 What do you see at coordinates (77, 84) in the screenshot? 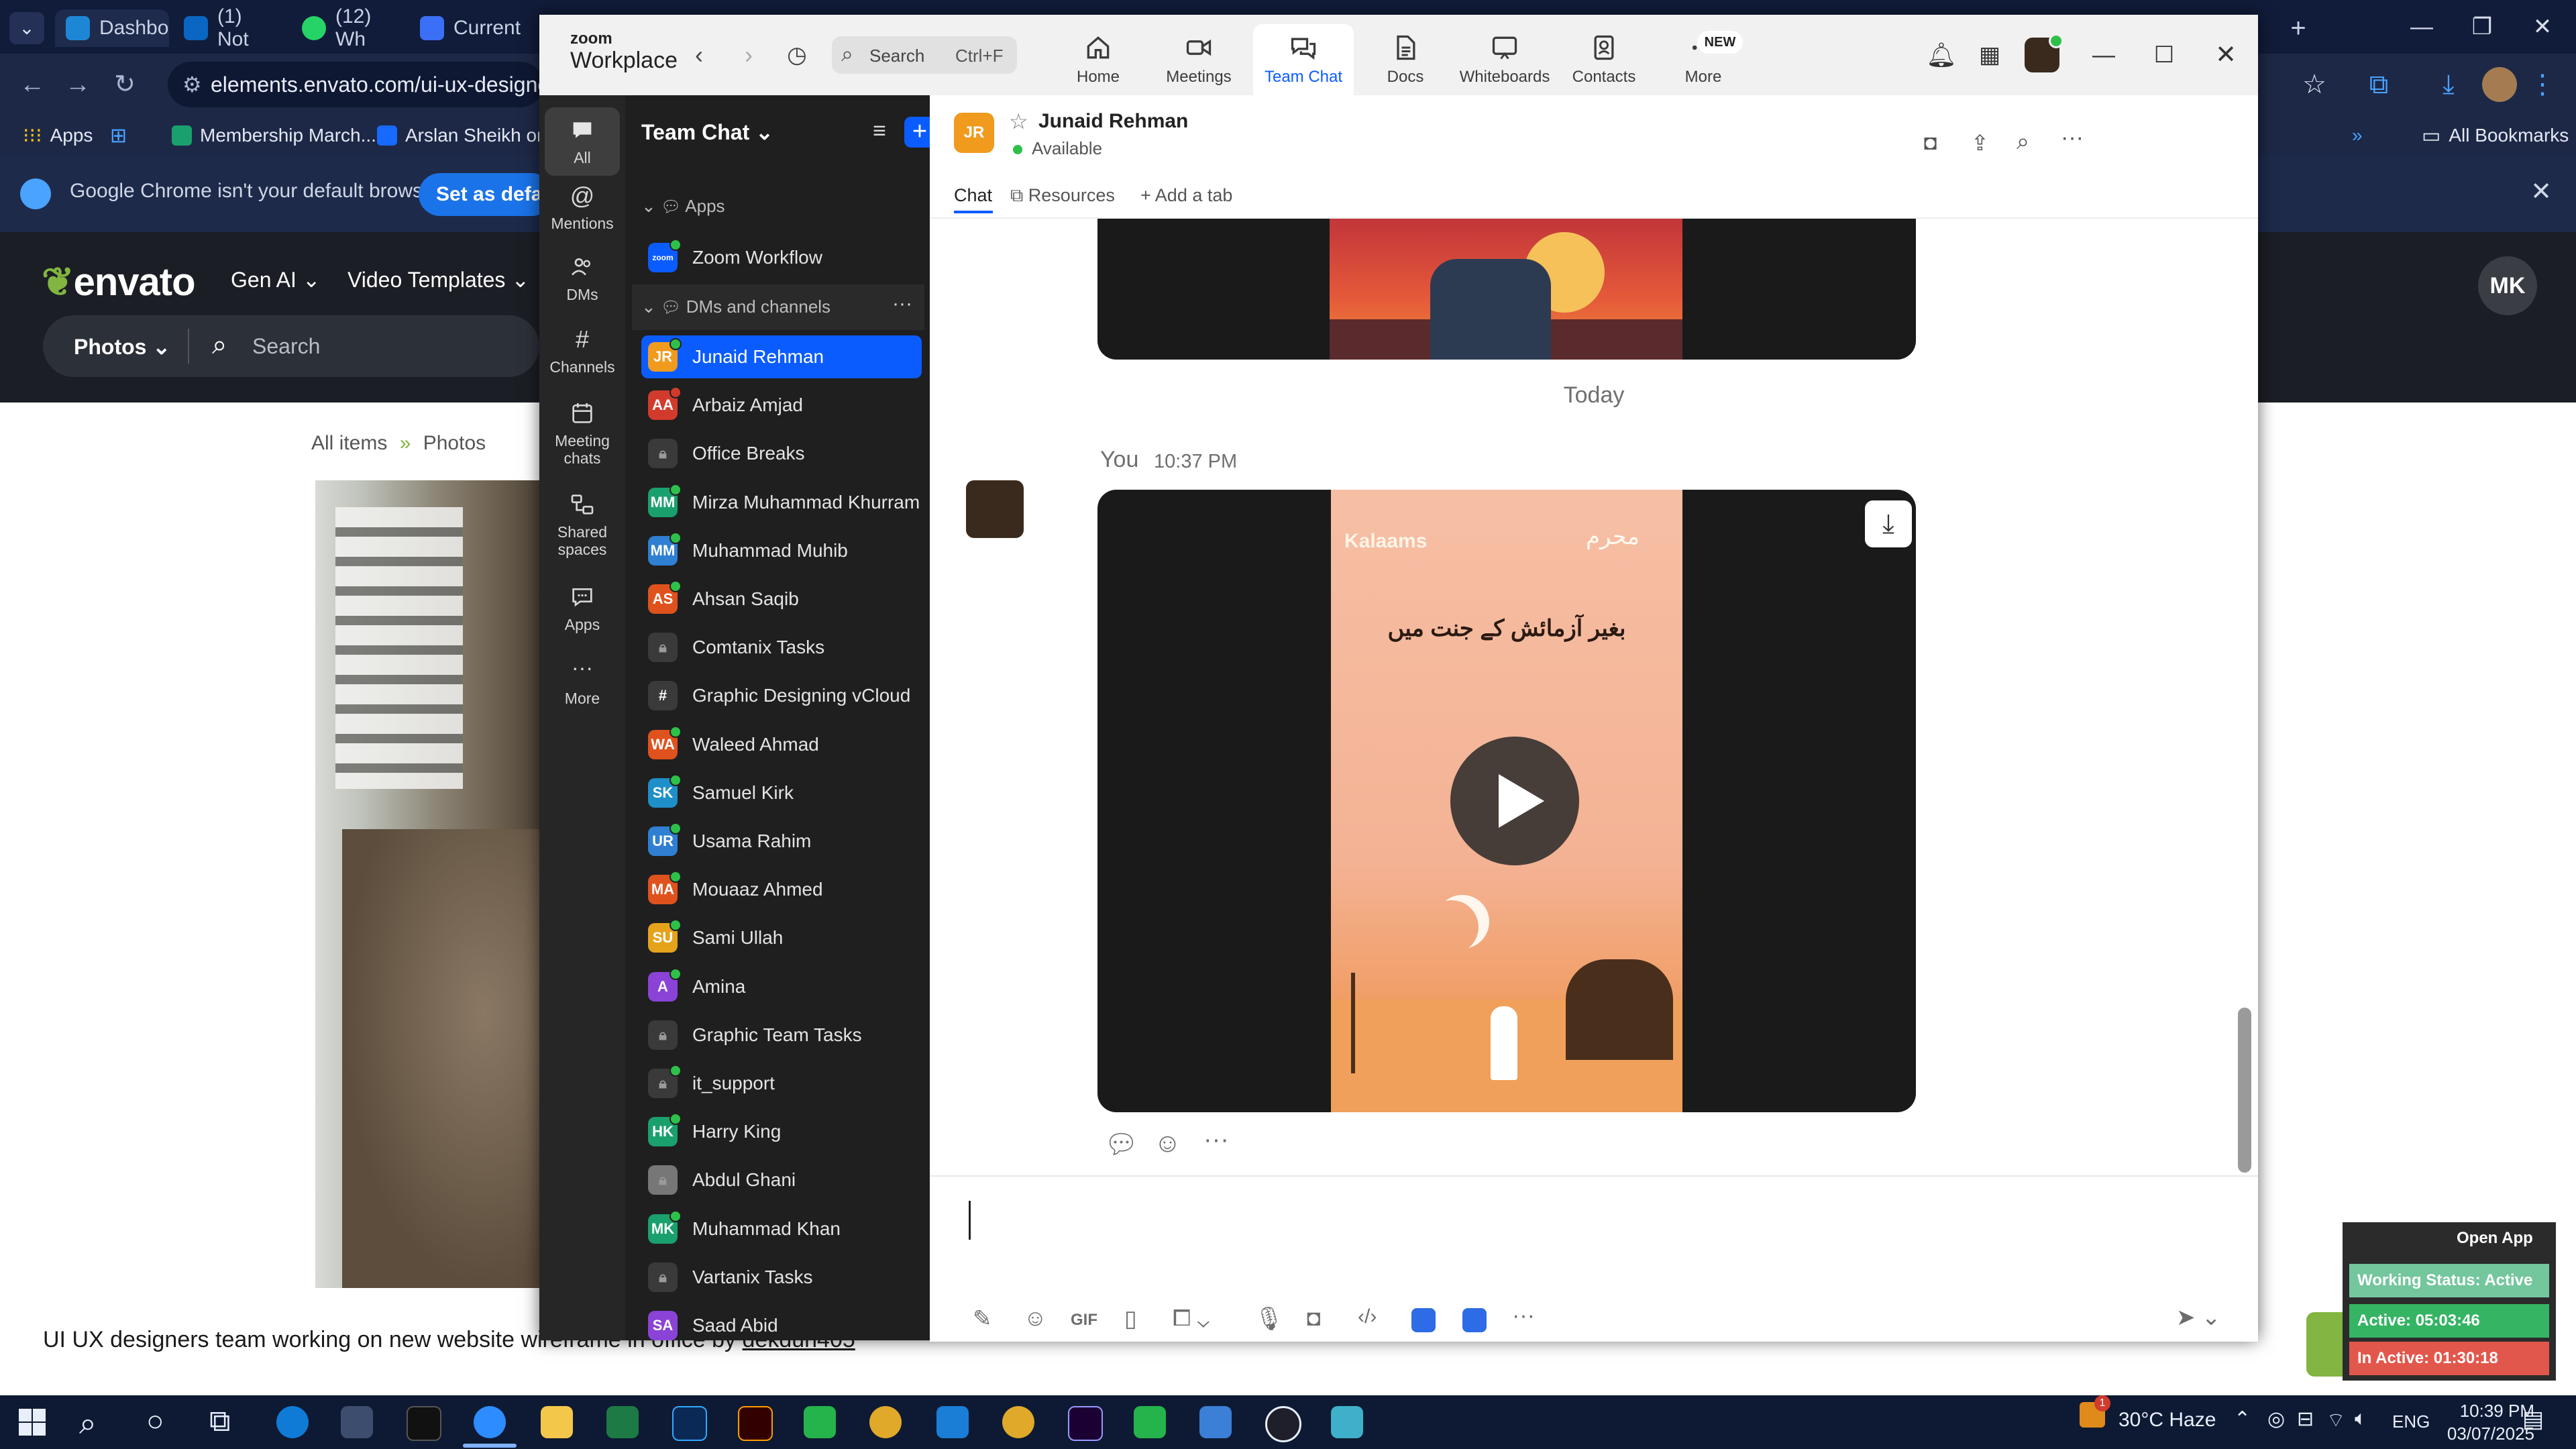
I see `forward-arrow-icon: →` at bounding box center [77, 84].